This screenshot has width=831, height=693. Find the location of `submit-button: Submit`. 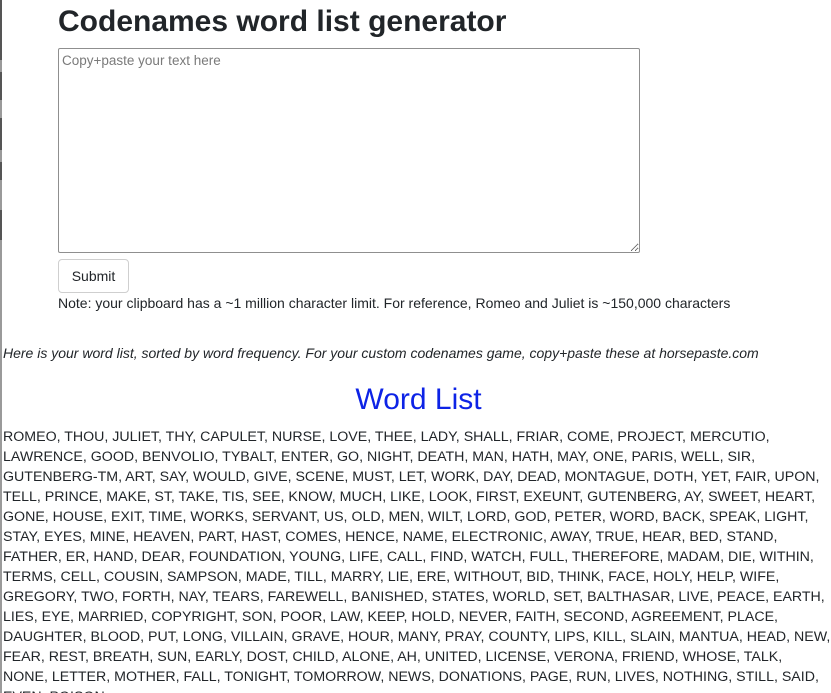

submit-button: Submit is located at coordinates (93, 276).